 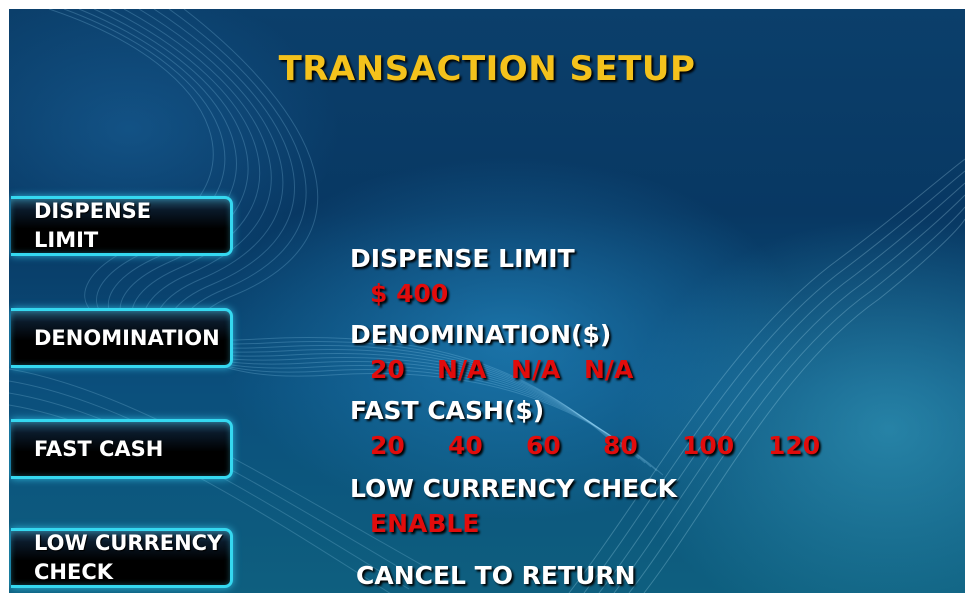 I want to click on cancel-to-return-text: CANCEL TO RETURN, so click(x=496, y=575).